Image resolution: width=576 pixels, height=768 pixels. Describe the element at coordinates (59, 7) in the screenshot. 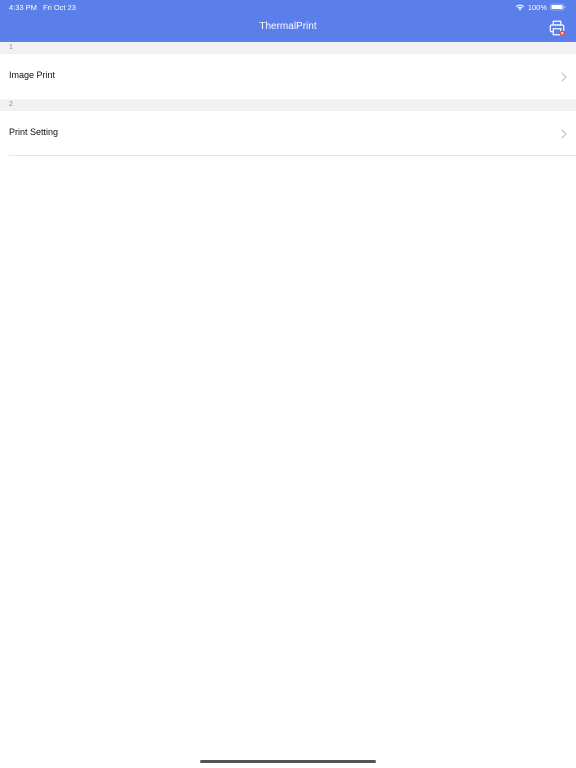

I see `status-date: Fri Oct 23` at that location.